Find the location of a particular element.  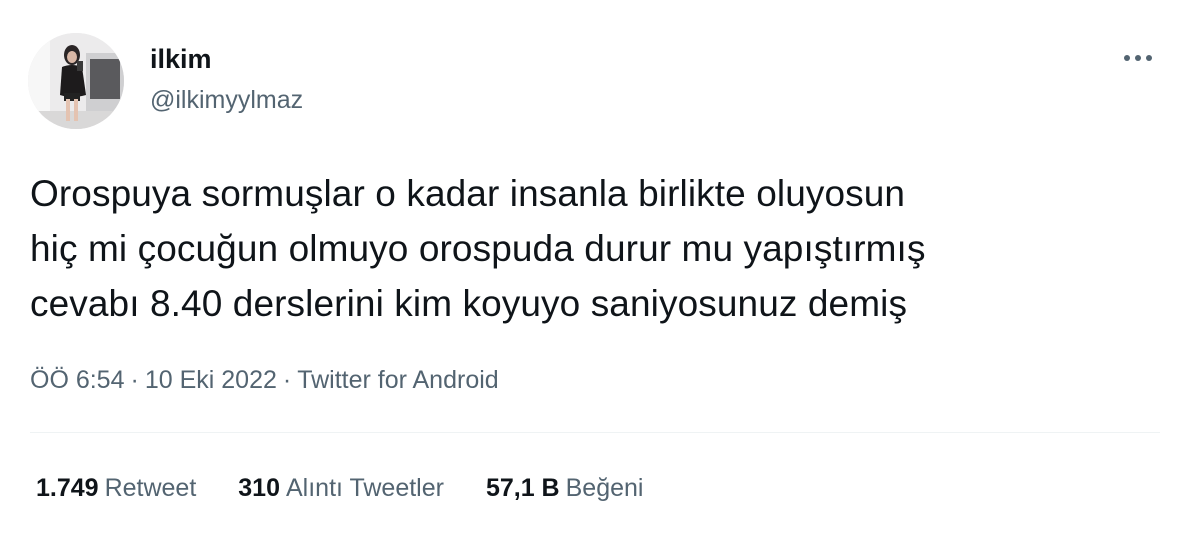

more-horizontal-icon is located at coordinates (1138, 58).